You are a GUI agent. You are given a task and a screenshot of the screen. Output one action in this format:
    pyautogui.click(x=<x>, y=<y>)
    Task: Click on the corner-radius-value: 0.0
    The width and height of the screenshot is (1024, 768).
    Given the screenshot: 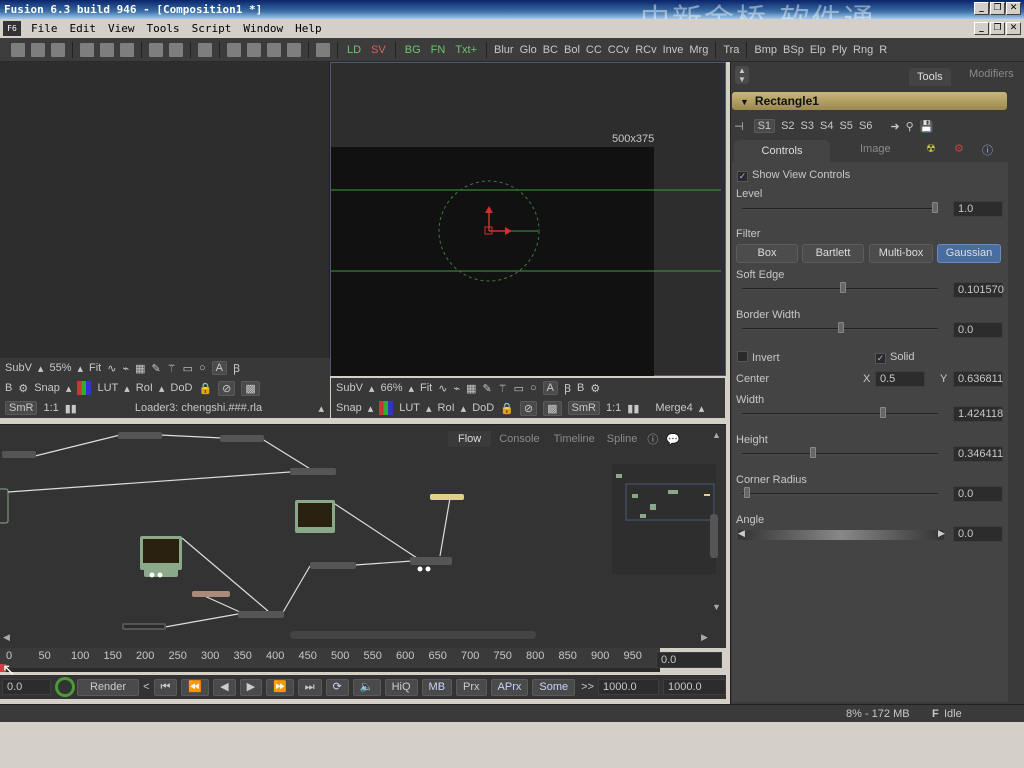 What is the action you would take?
    pyautogui.click(x=978, y=494)
    